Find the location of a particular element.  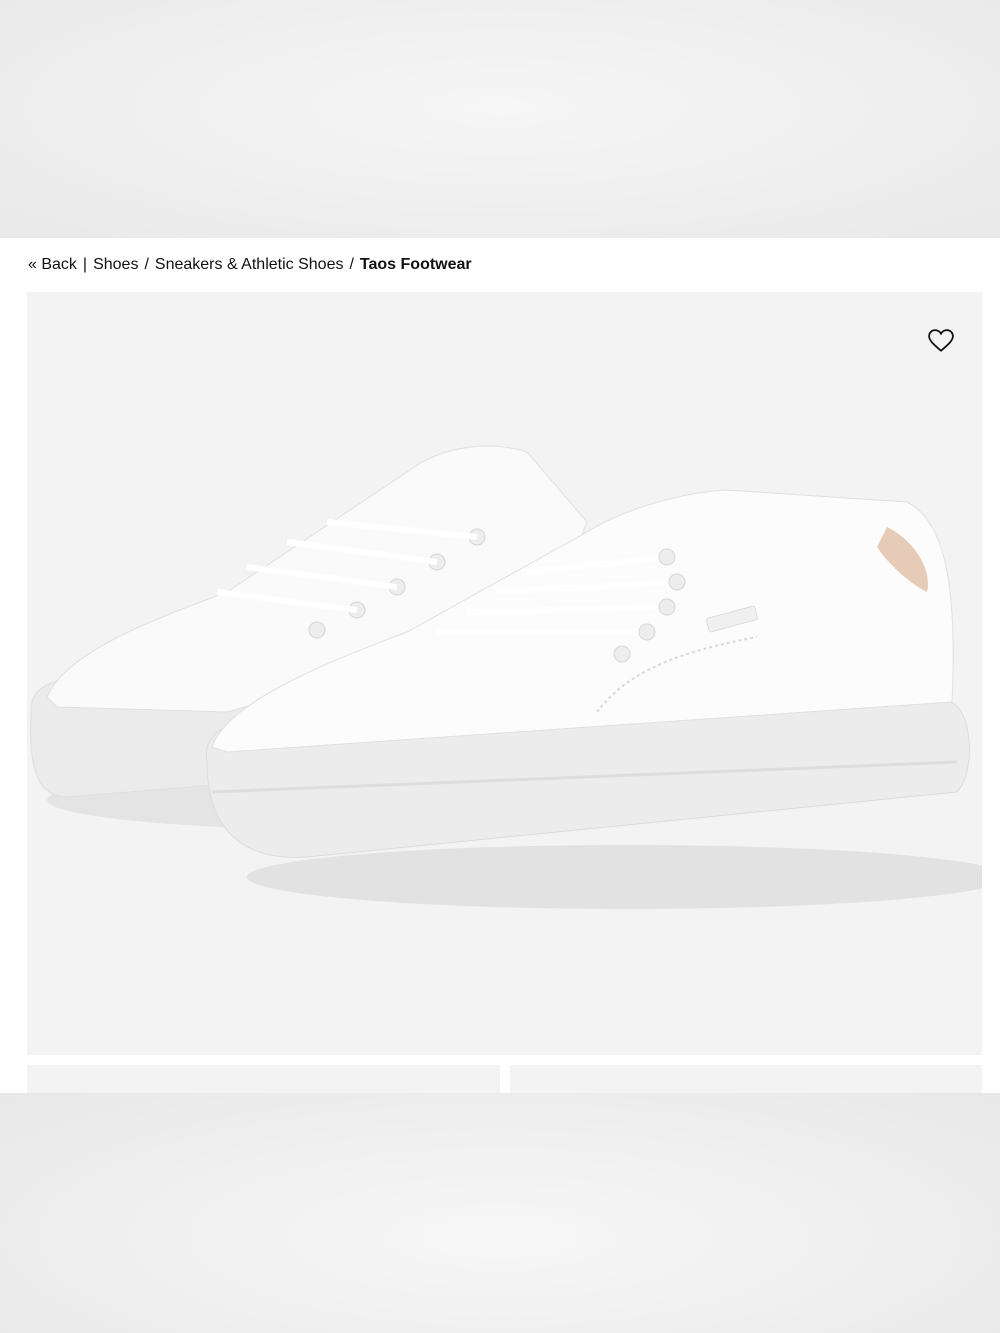

breadcrumb-item-shoes: Shoes is located at coordinates (115, 265).